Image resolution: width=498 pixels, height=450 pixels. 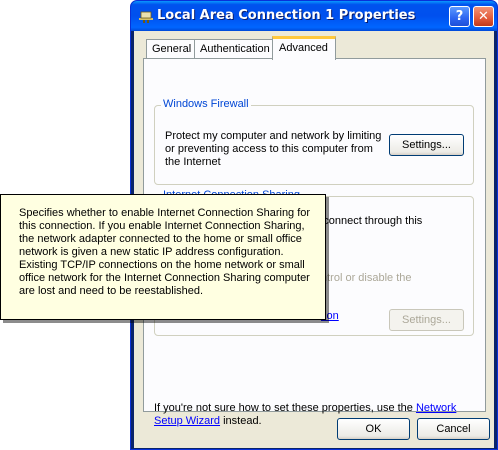 I want to click on tab-authentication: Authentication, so click(x=235, y=49).